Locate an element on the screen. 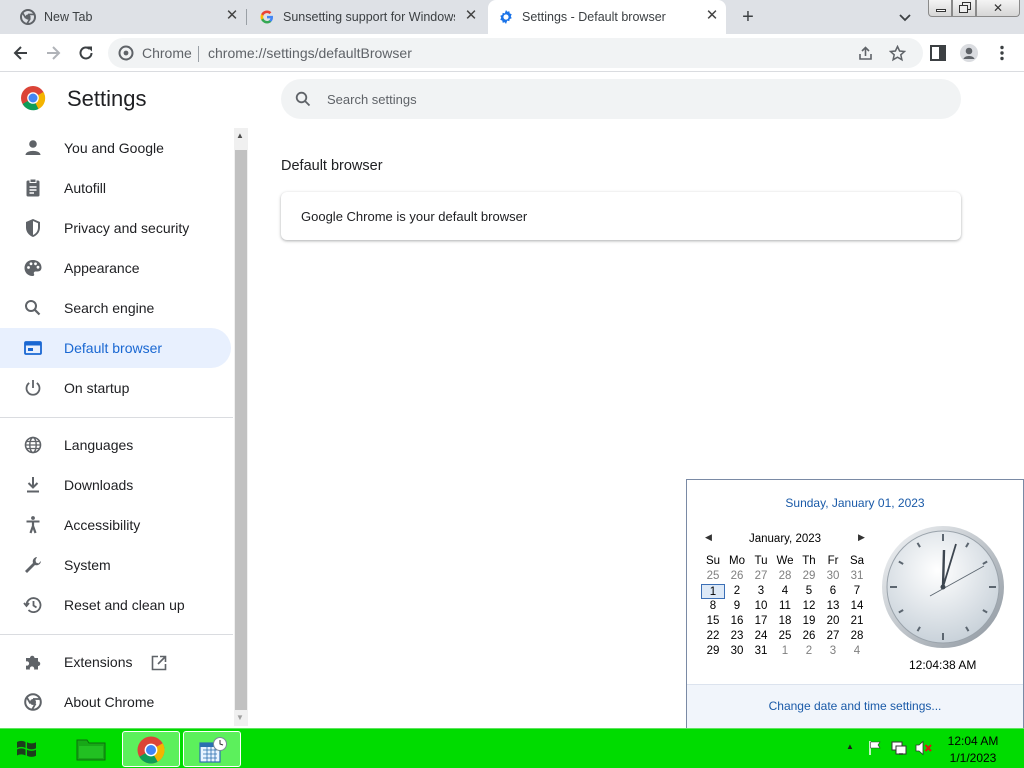  sidebar-item-autofill: Autofill is located at coordinates (115, 188).